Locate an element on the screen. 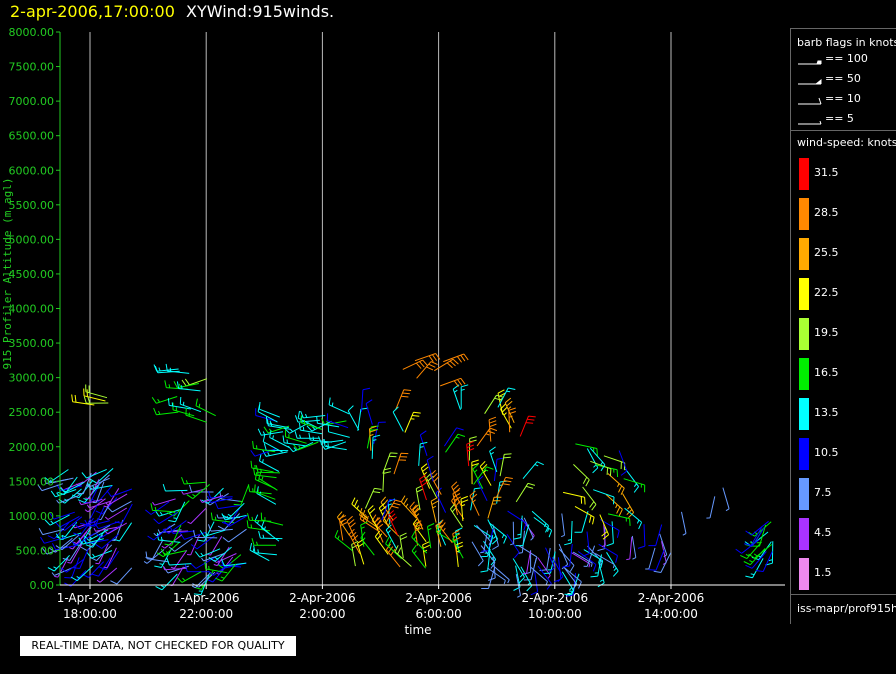 Image resolution: width=896 pixels, height=674 pixels. y-tick-label: 2000.00 is located at coordinates (32, 447).